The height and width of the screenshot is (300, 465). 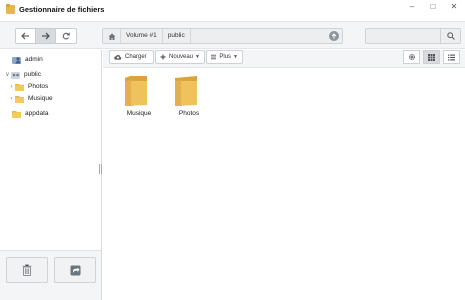 I want to click on upload-cloud-icon, so click(x=118, y=57).